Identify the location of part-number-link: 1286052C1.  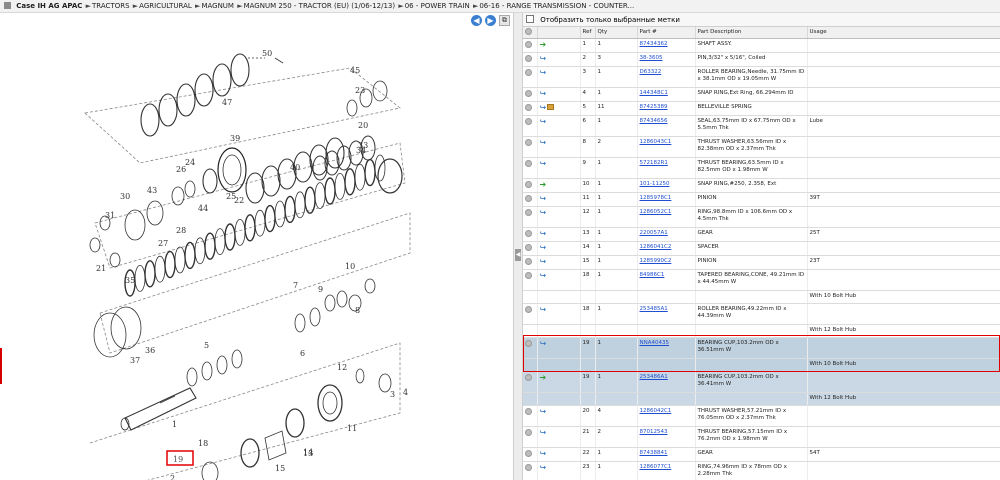
(656, 212).